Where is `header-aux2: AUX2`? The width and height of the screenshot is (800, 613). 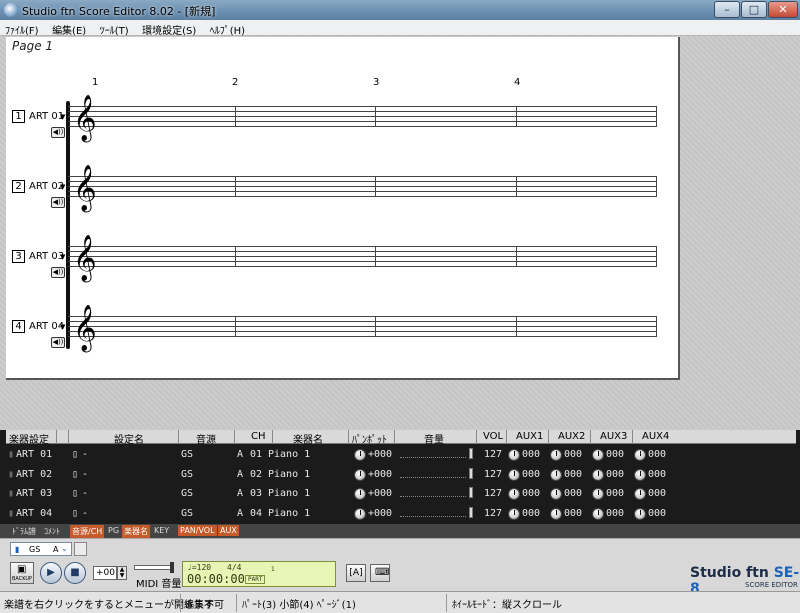 header-aux2: AUX2 is located at coordinates (571, 436).